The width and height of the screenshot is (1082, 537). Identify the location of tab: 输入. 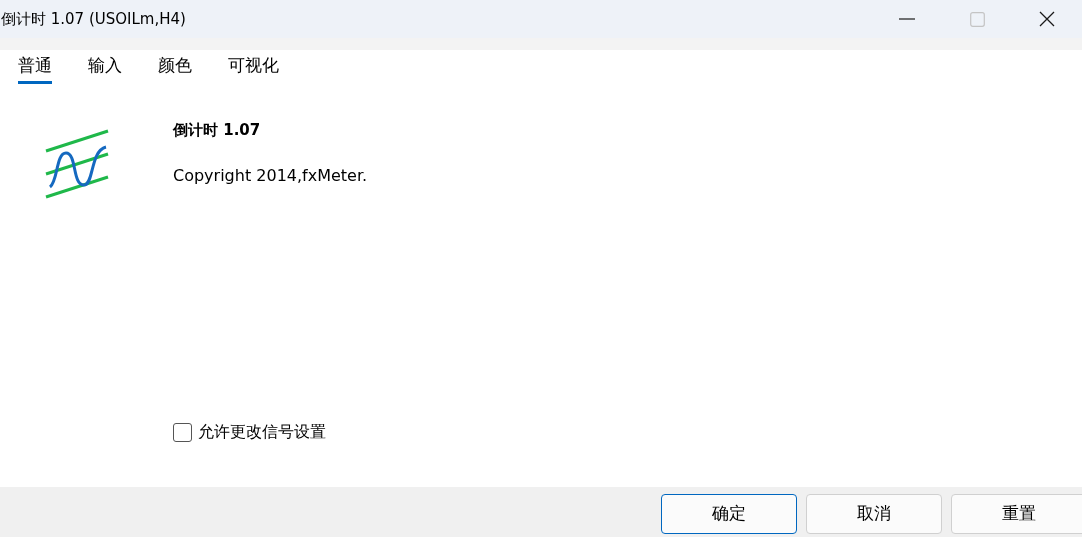
(105, 68).